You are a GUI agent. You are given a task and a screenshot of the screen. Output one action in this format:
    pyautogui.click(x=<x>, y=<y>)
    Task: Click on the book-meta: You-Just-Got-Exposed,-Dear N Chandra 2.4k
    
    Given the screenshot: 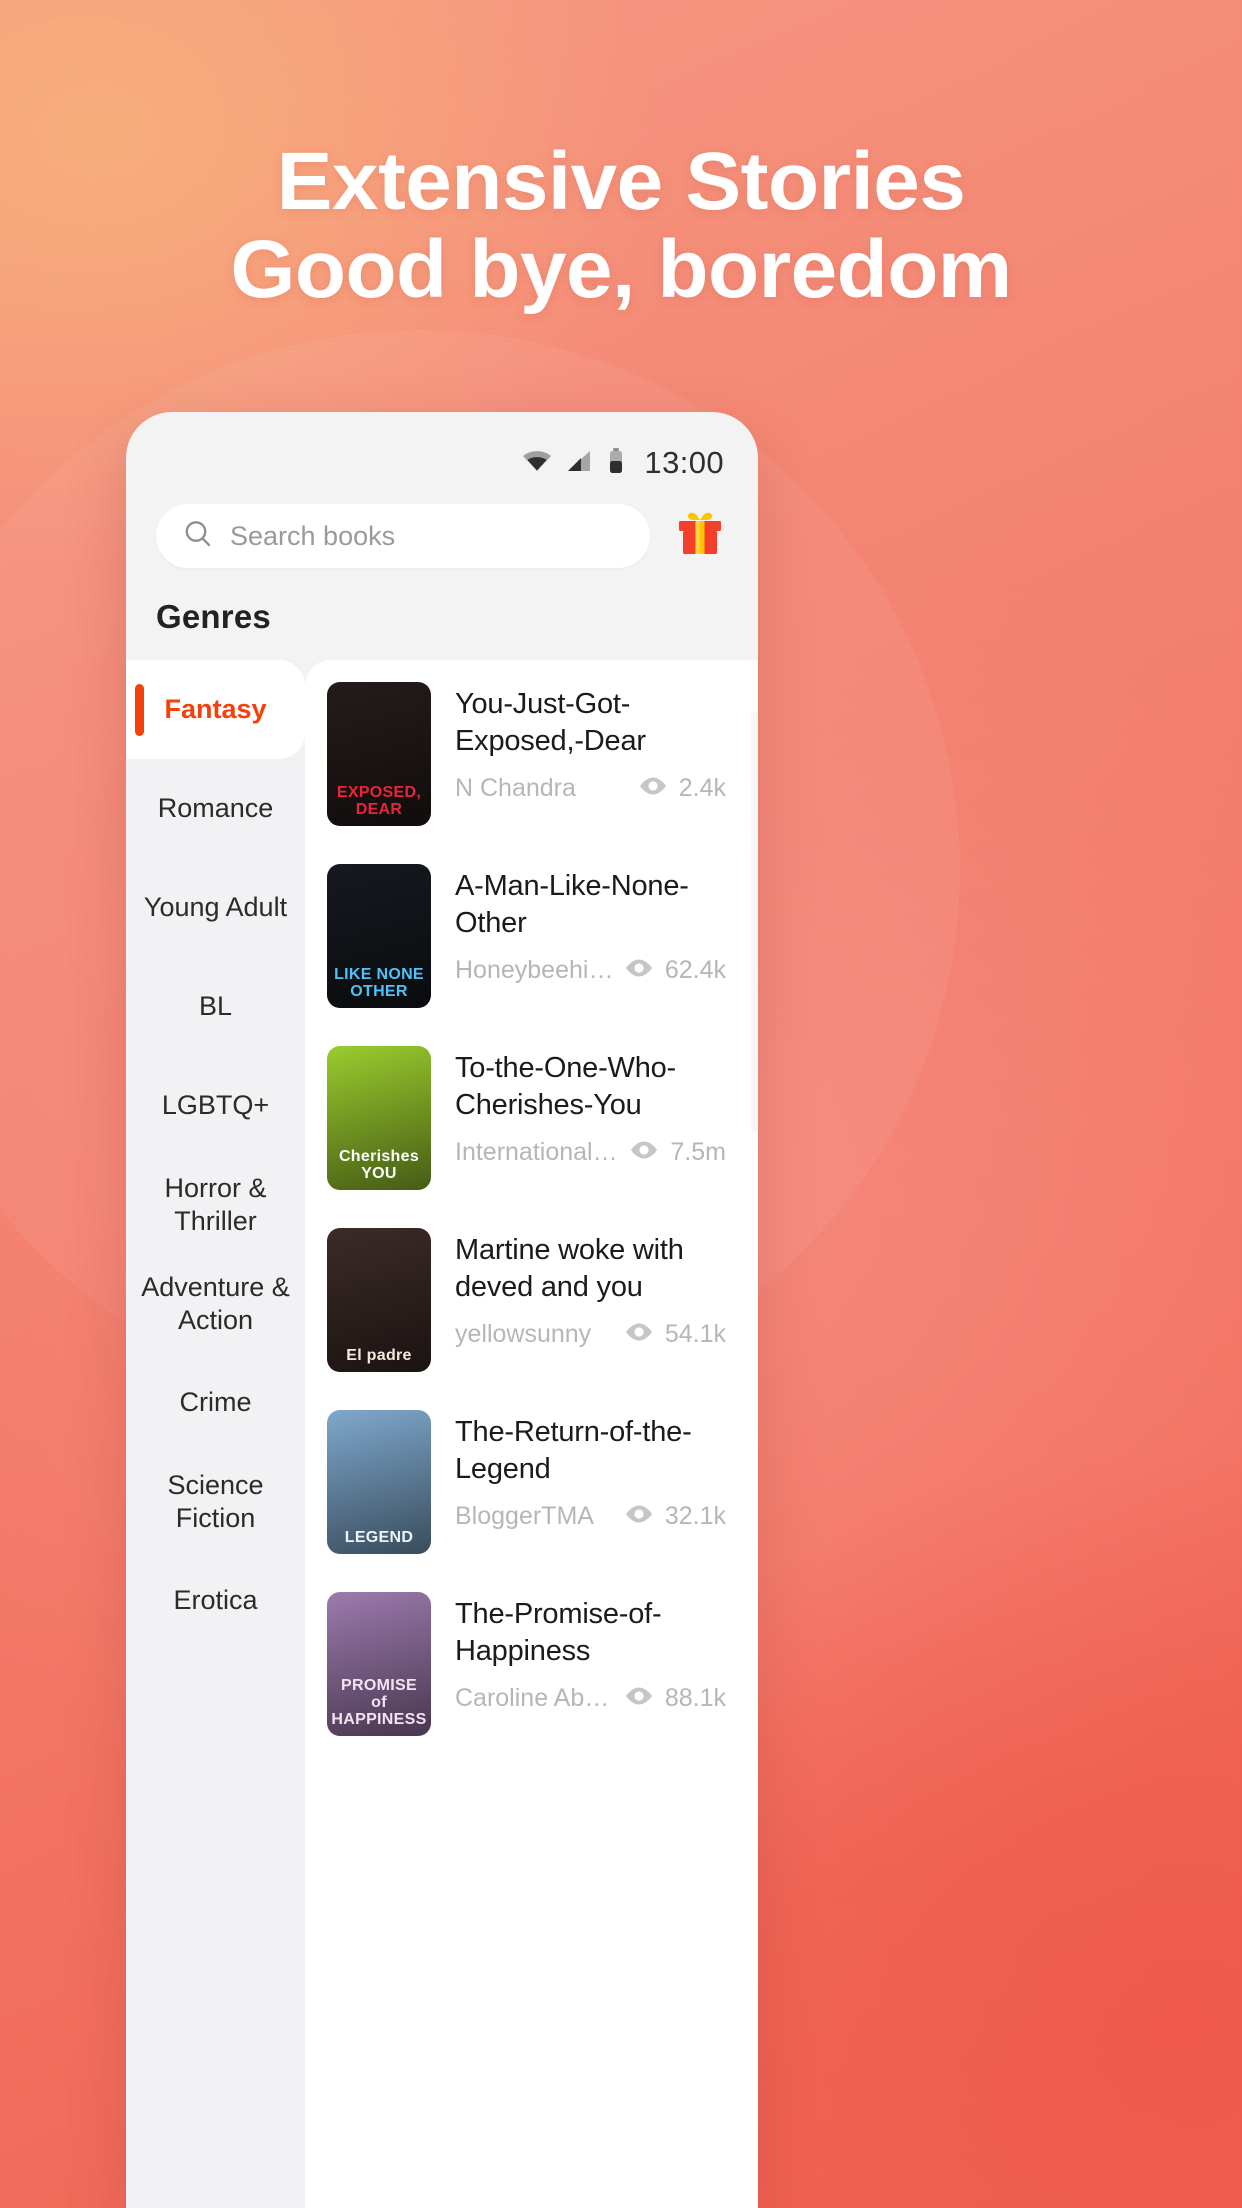 What is the action you would take?
    pyautogui.click(x=594, y=742)
    